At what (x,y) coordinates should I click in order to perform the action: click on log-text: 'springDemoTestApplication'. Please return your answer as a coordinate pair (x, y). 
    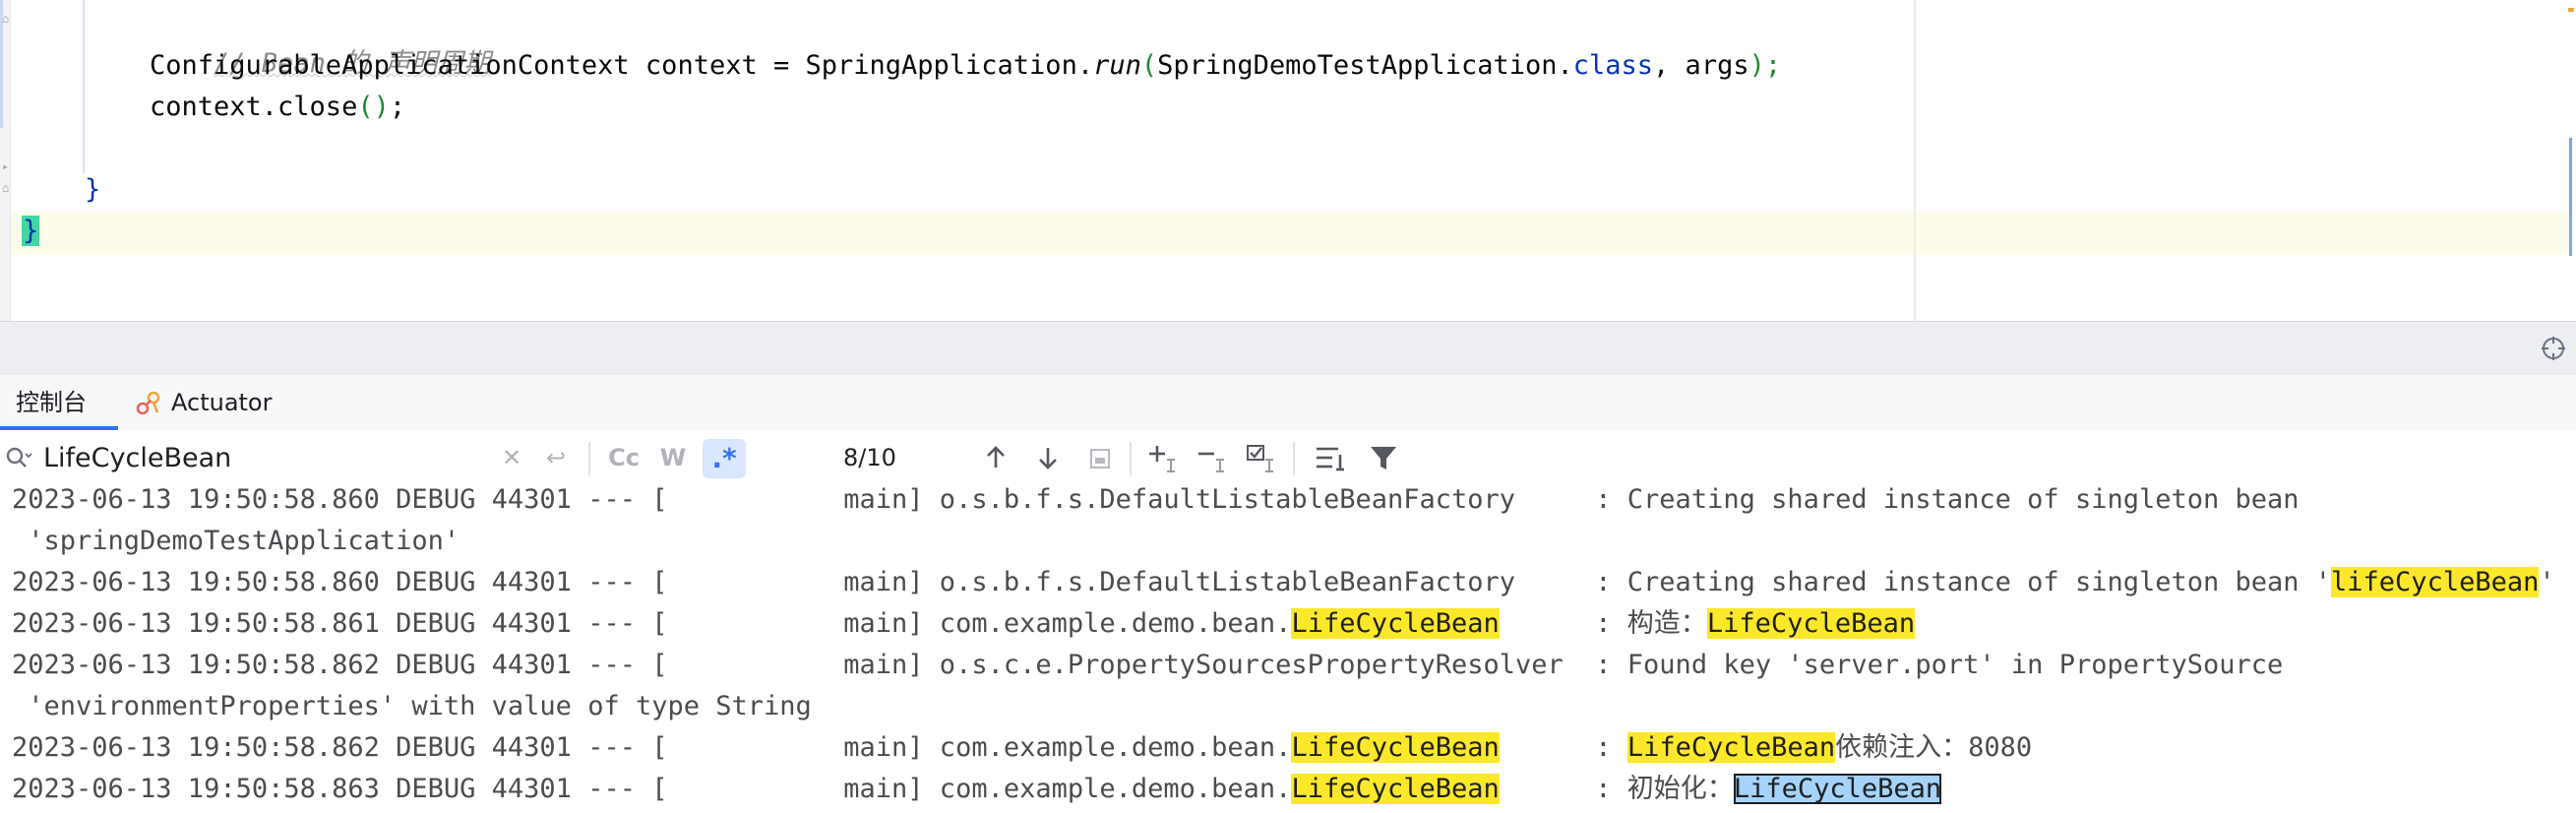
    Looking at the image, I should click on (236, 541).